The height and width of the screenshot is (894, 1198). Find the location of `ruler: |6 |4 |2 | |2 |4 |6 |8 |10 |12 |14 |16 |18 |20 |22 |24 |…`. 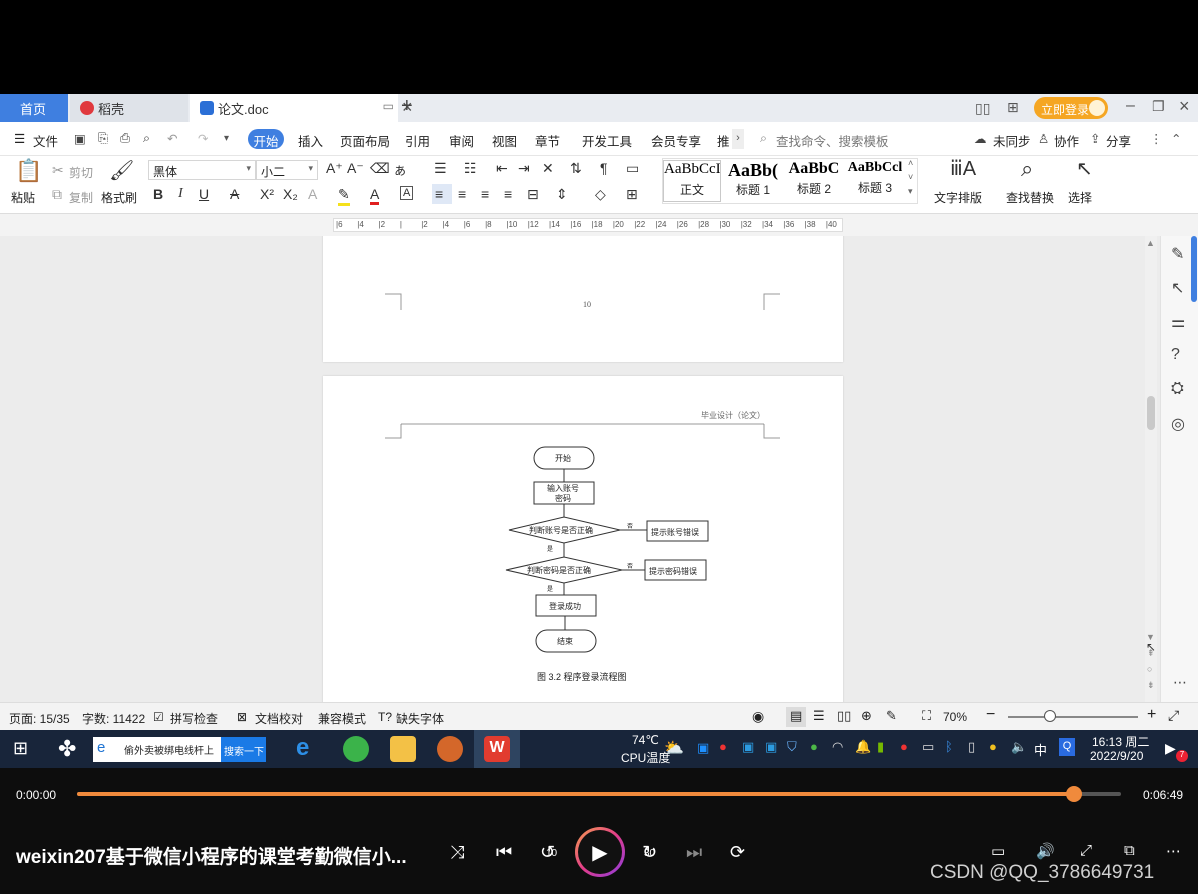

ruler: |6 |4 |2 | |2 |4 |6 |8 |10 |12 |14 |16 |18 |20 |22 |24 |… is located at coordinates (599, 225).